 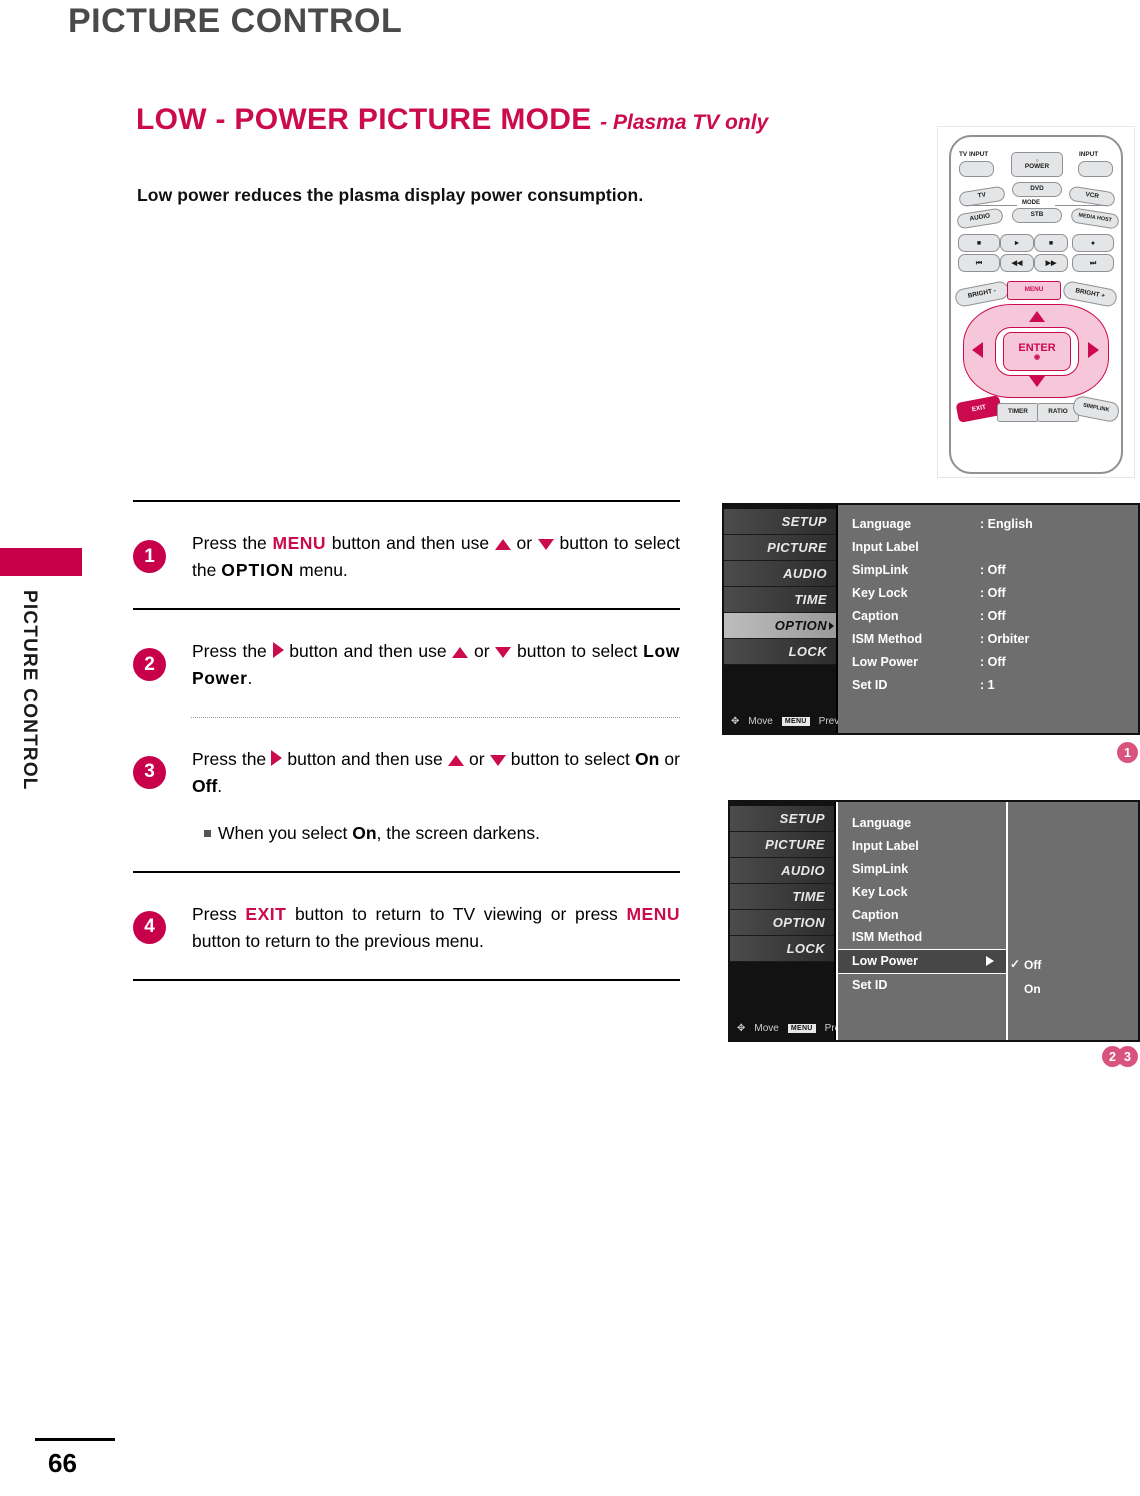 I want to click on osd1-row-key-lock-value: : Off, so click(x=993, y=592).